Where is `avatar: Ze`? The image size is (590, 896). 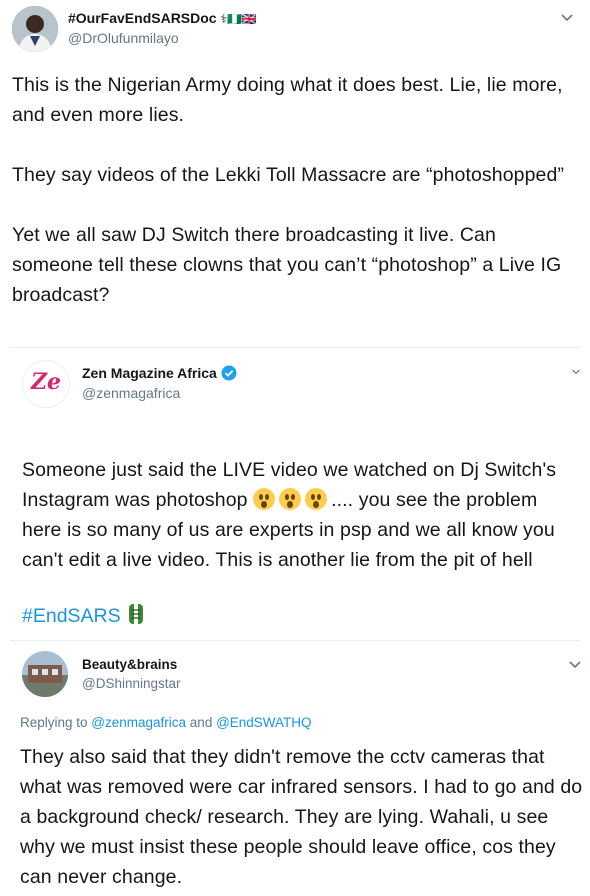 avatar: Ze is located at coordinates (46, 384).